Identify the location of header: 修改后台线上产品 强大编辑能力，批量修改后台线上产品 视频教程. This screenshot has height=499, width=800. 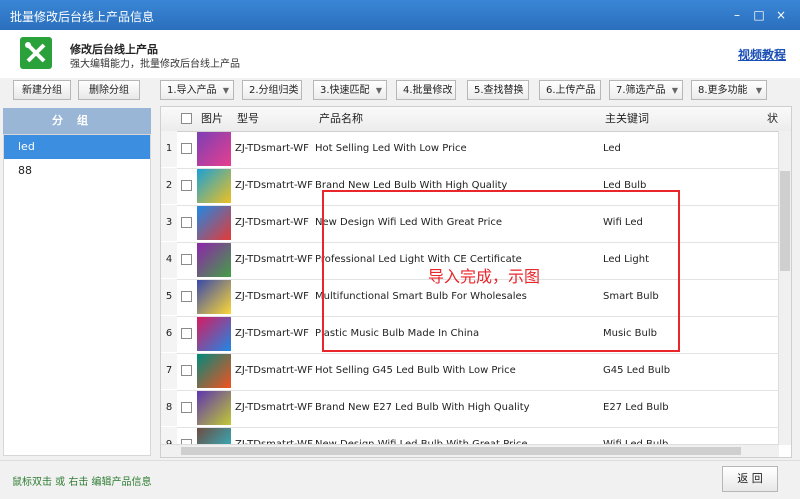
(400, 54).